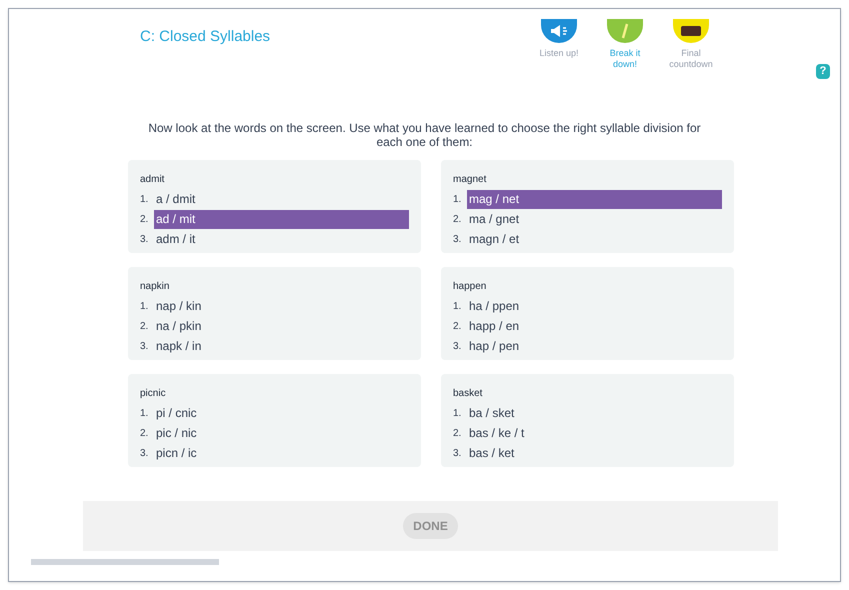 The height and width of the screenshot is (590, 849). I want to click on answer-option: magn / et, so click(594, 239).